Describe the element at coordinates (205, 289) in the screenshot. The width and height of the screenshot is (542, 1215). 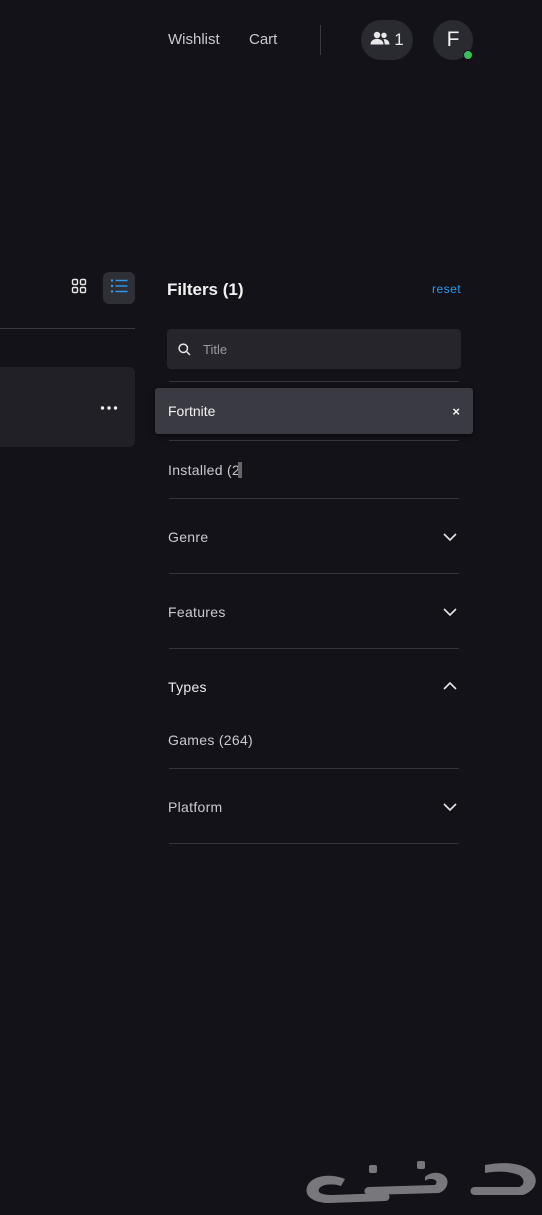
I see `filters-title: Filters (1)` at that location.